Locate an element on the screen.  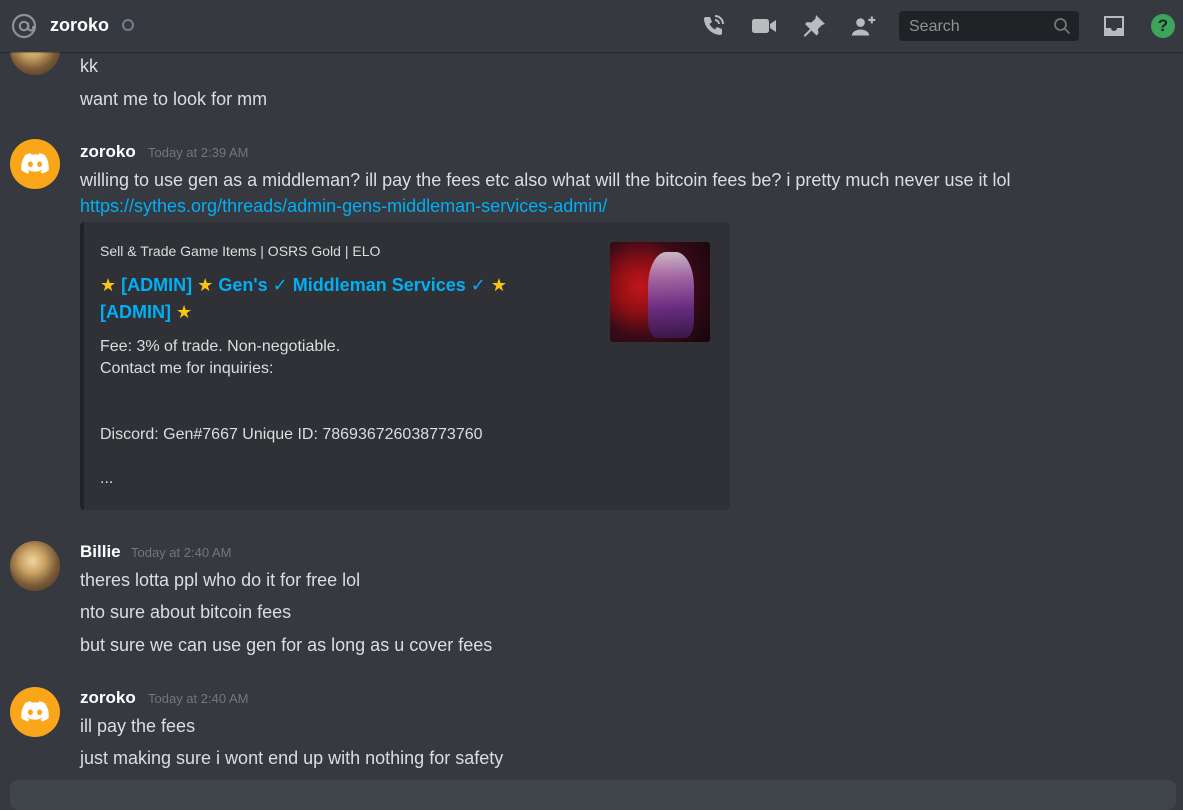
message-text: theres lotta ppl who do it for free lol is located at coordinates (220, 580).